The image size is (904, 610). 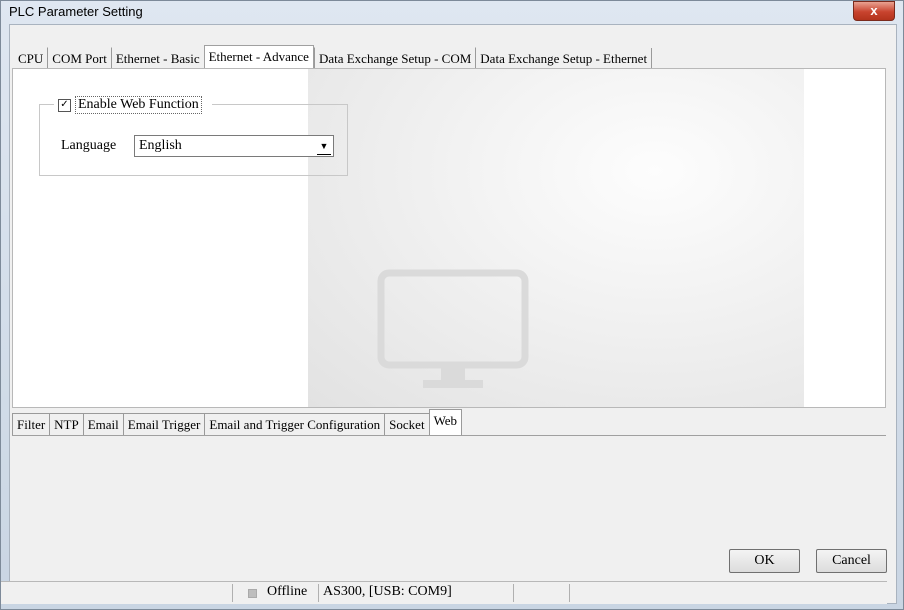 What do you see at coordinates (653, 59) in the screenshot?
I see `tabbar-end-divider` at bounding box center [653, 59].